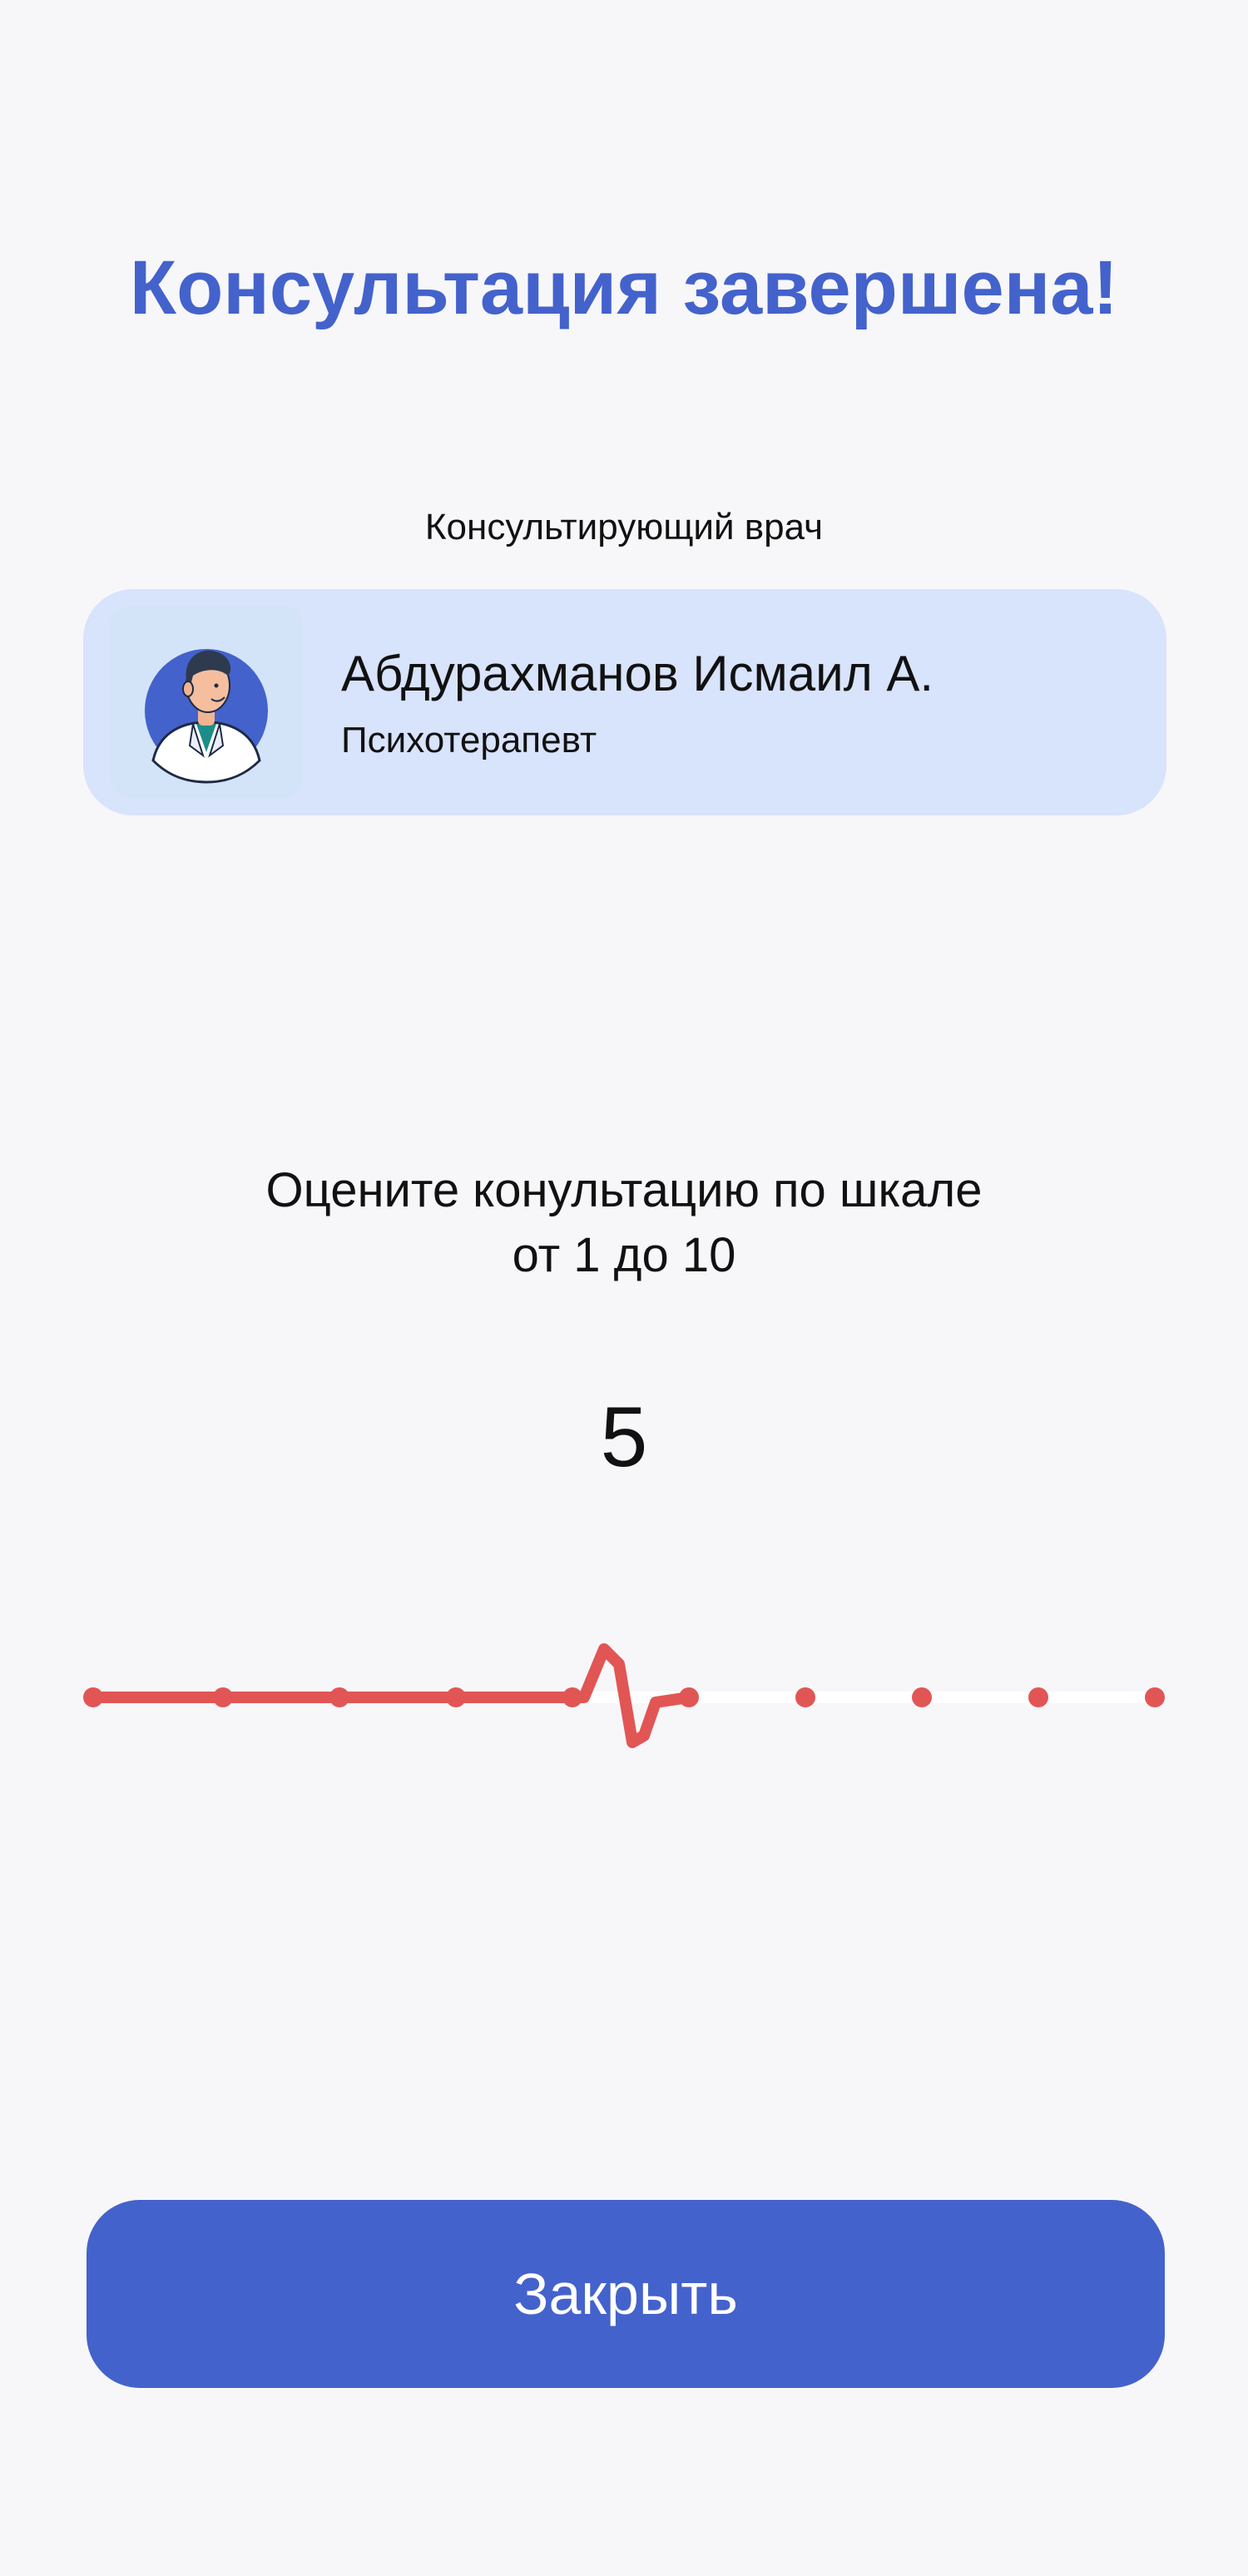  I want to click on rating-scale-slider, so click(624, 1697).